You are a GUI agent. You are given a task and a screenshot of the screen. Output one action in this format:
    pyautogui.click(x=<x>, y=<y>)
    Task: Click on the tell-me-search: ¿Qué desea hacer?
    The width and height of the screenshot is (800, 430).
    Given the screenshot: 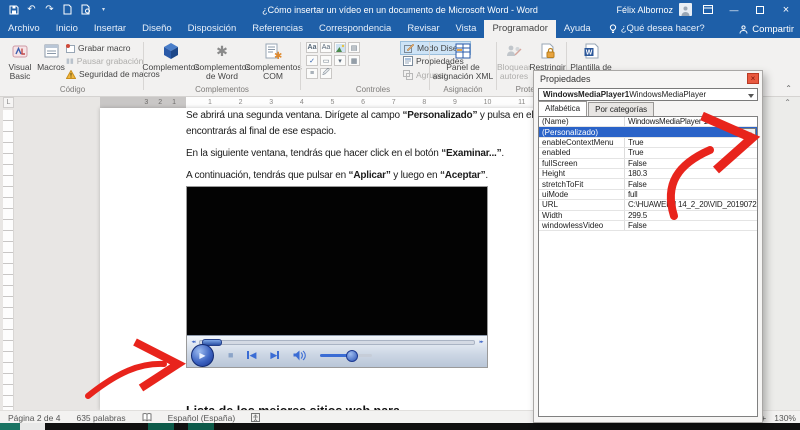 What is the action you would take?
    pyautogui.click(x=656, y=29)
    